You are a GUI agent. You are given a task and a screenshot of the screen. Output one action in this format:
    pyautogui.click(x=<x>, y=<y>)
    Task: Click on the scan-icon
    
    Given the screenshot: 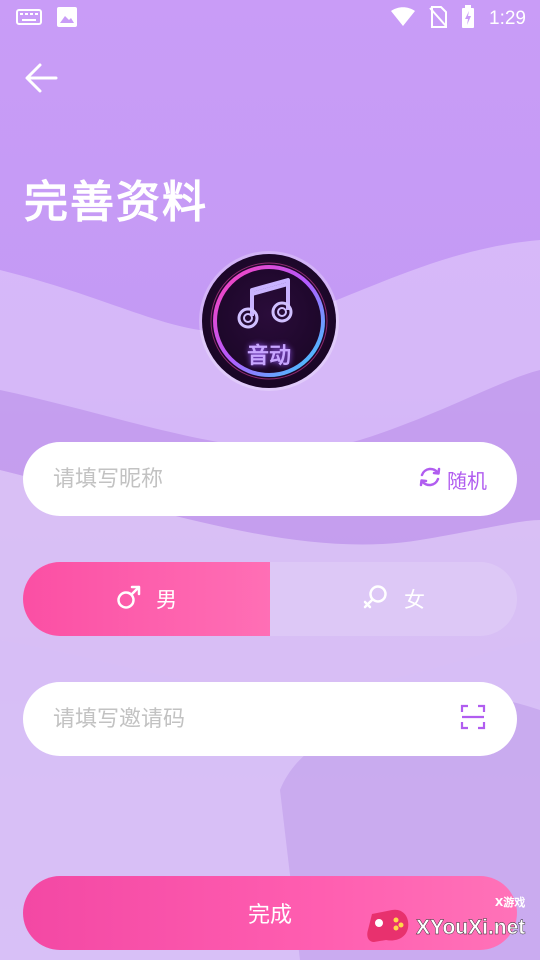 What is the action you would take?
    pyautogui.click(x=473, y=719)
    